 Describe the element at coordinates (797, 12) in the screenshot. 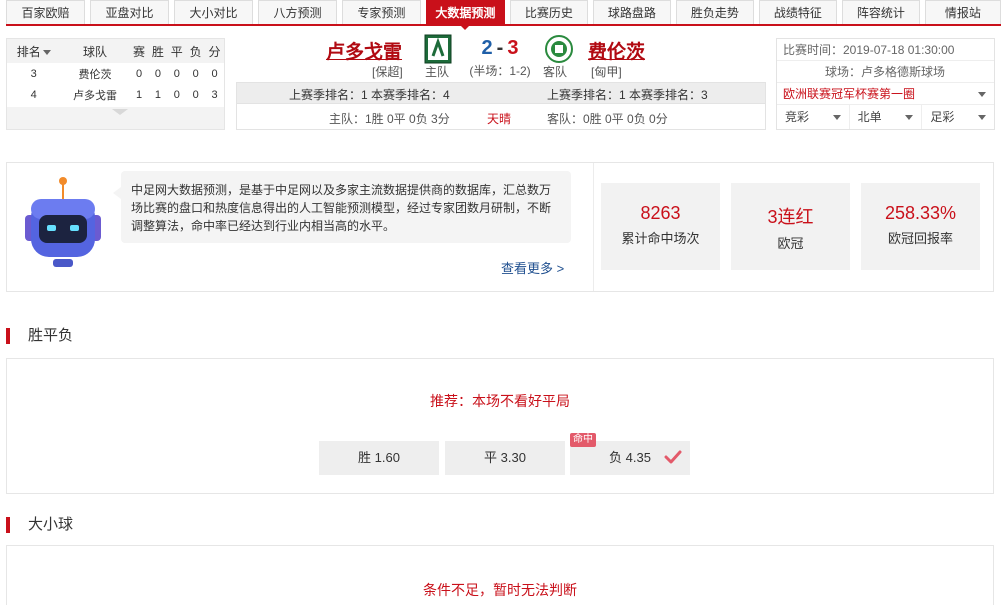

I see `tab-record-features: 战绩特征` at that location.